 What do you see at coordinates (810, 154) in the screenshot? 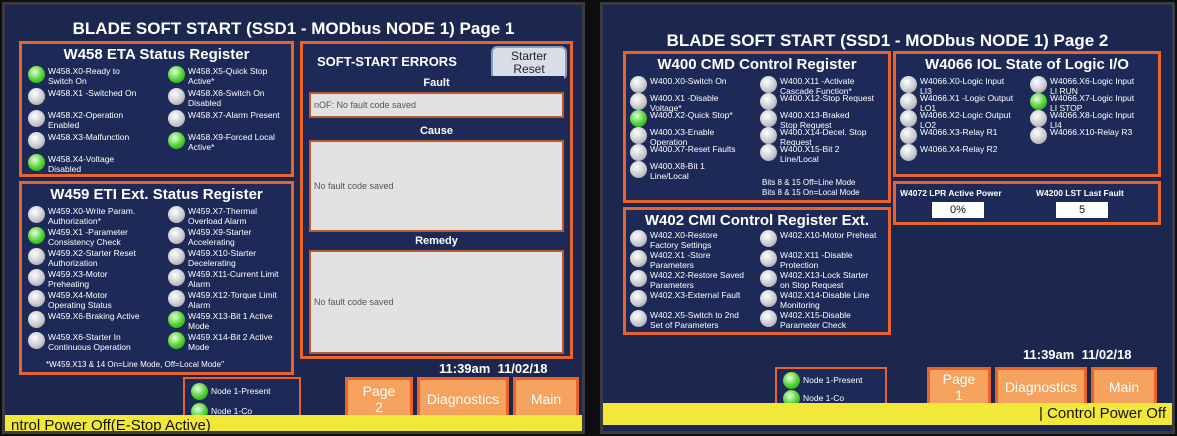
I see `status-bit-label: W400.X15-Bit 2 Line/Local` at bounding box center [810, 154].